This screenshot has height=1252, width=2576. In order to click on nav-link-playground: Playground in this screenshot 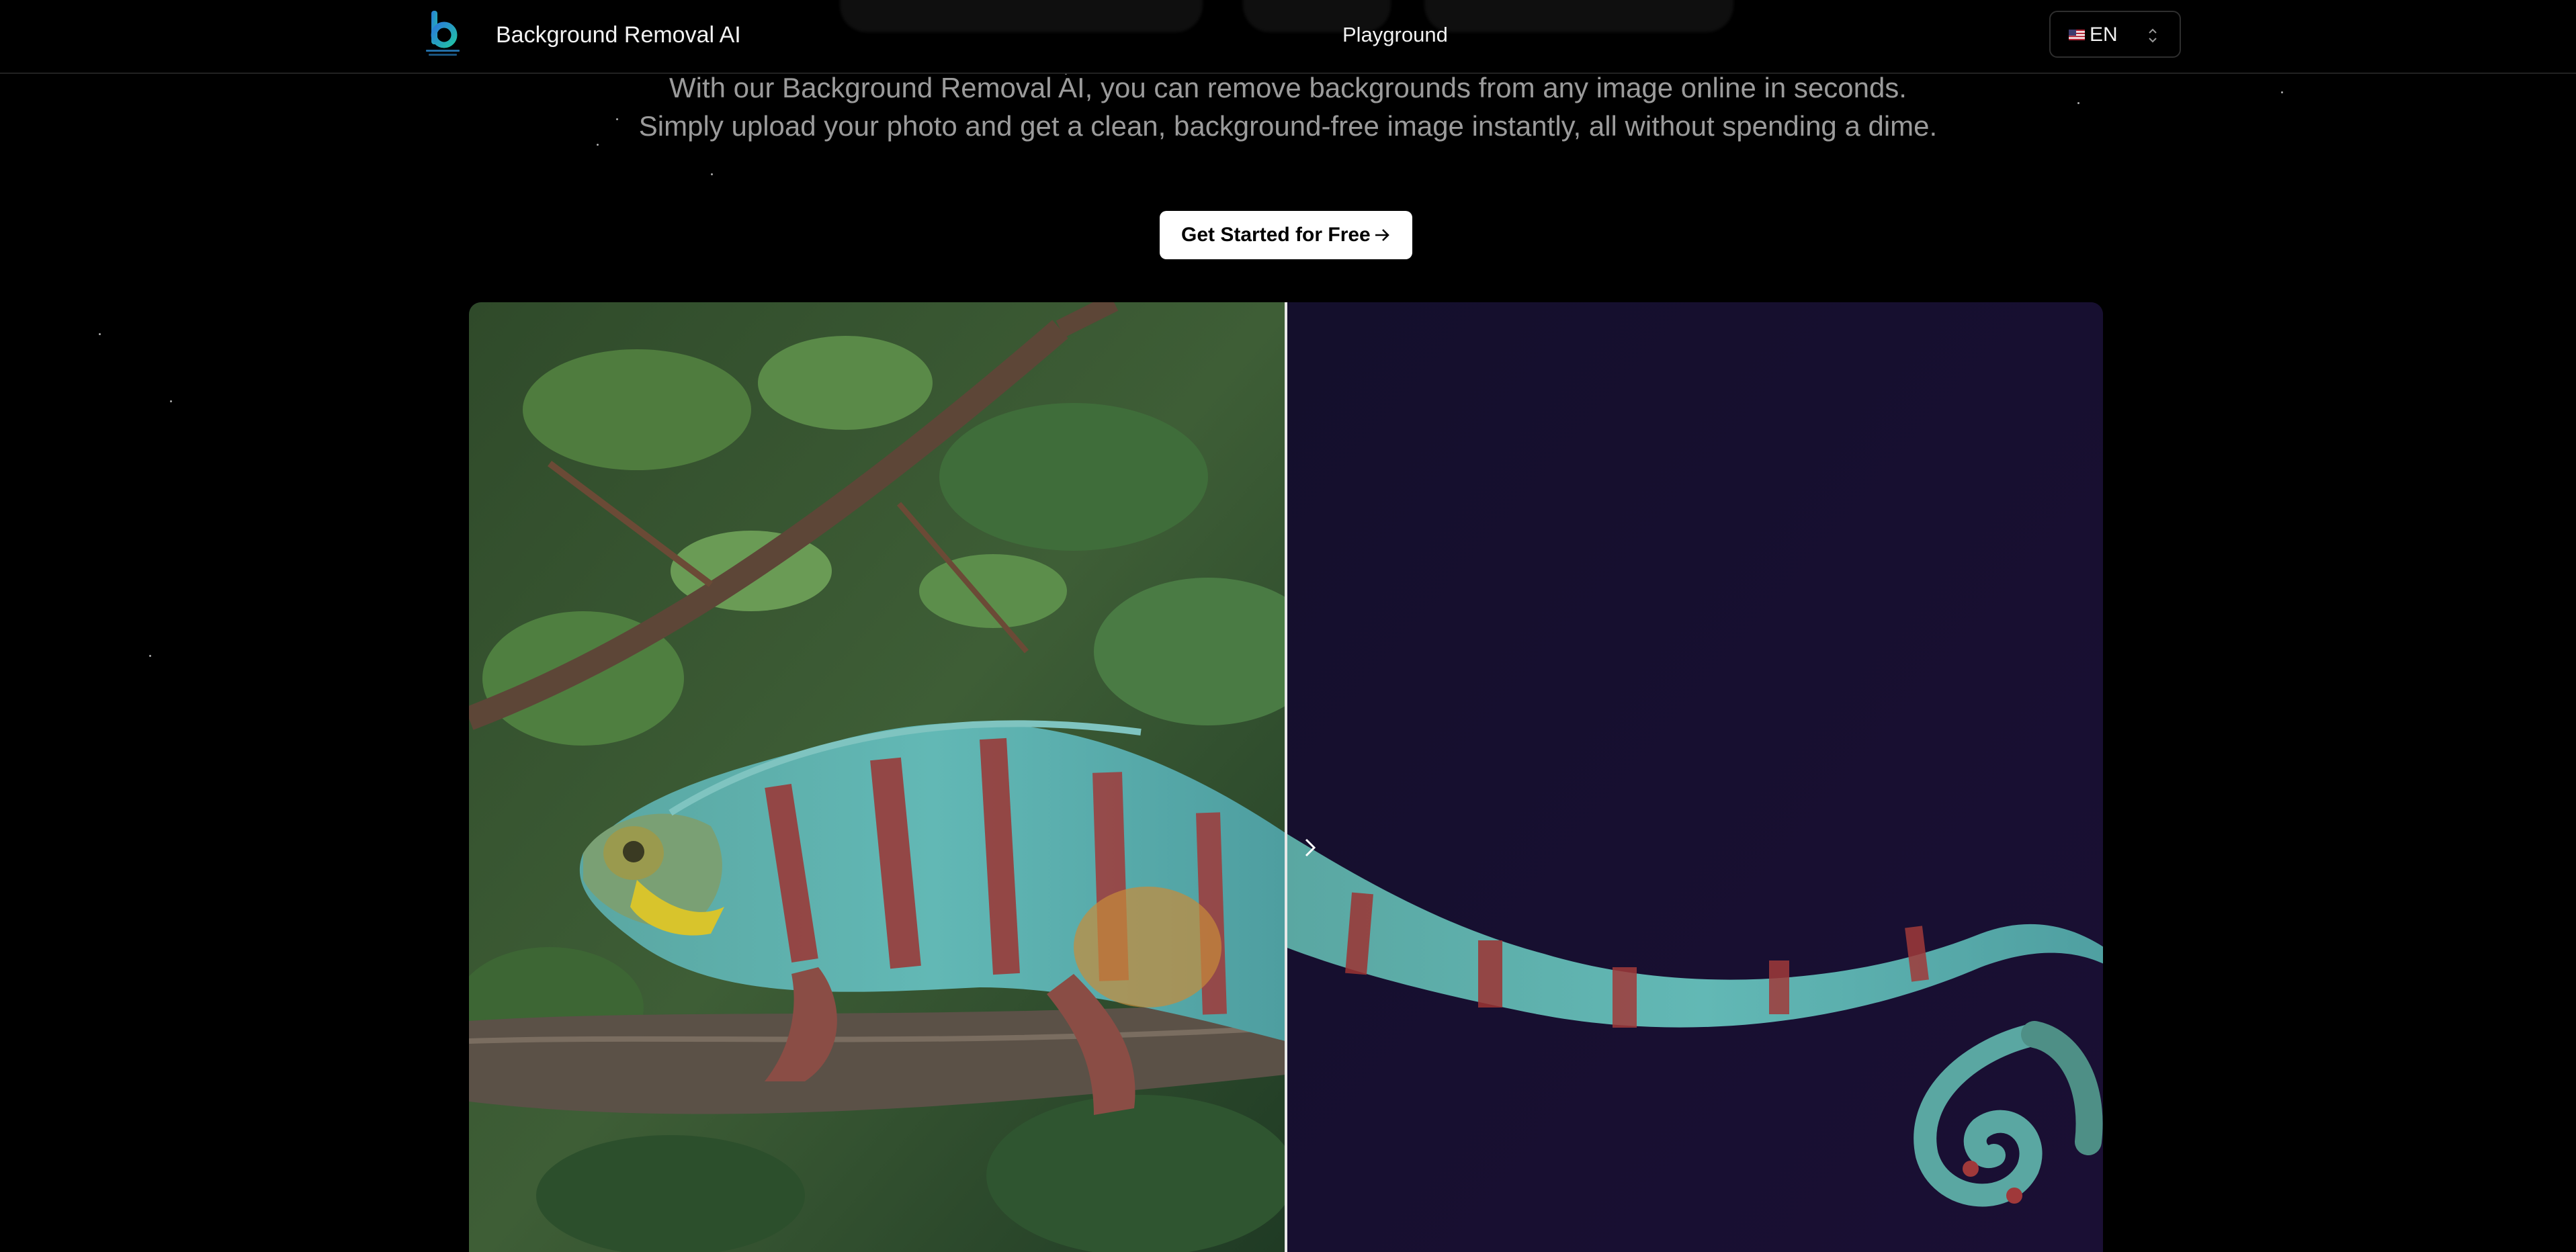, I will do `click(1395, 35)`.